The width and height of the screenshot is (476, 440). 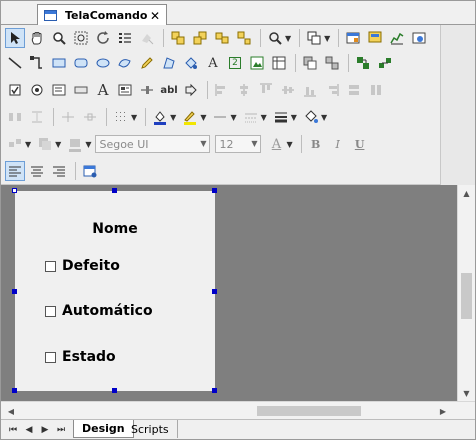 I want to click on slider-tool-icon, so click(x=147, y=90).